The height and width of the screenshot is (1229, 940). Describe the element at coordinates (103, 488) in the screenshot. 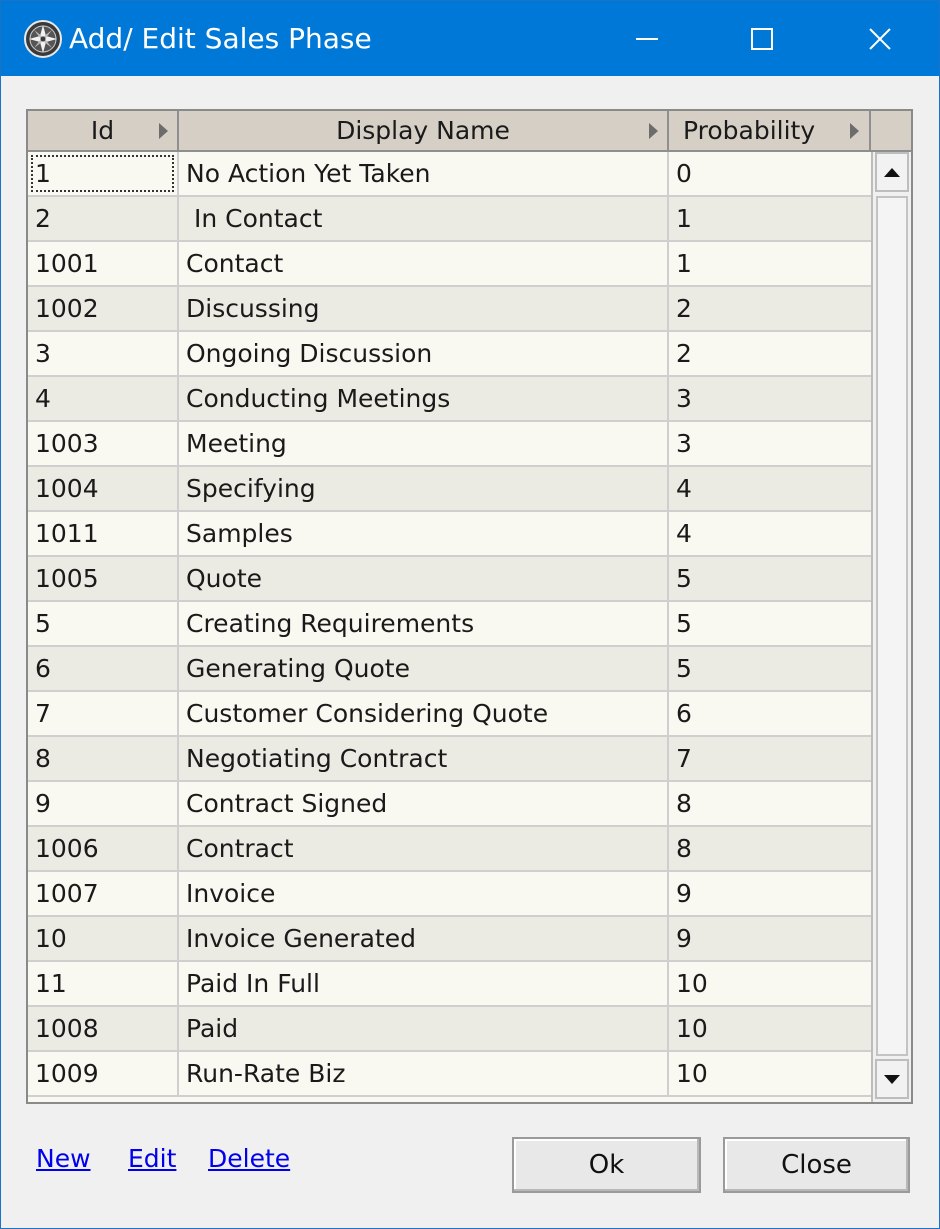

I see `cell-id: 1004` at that location.